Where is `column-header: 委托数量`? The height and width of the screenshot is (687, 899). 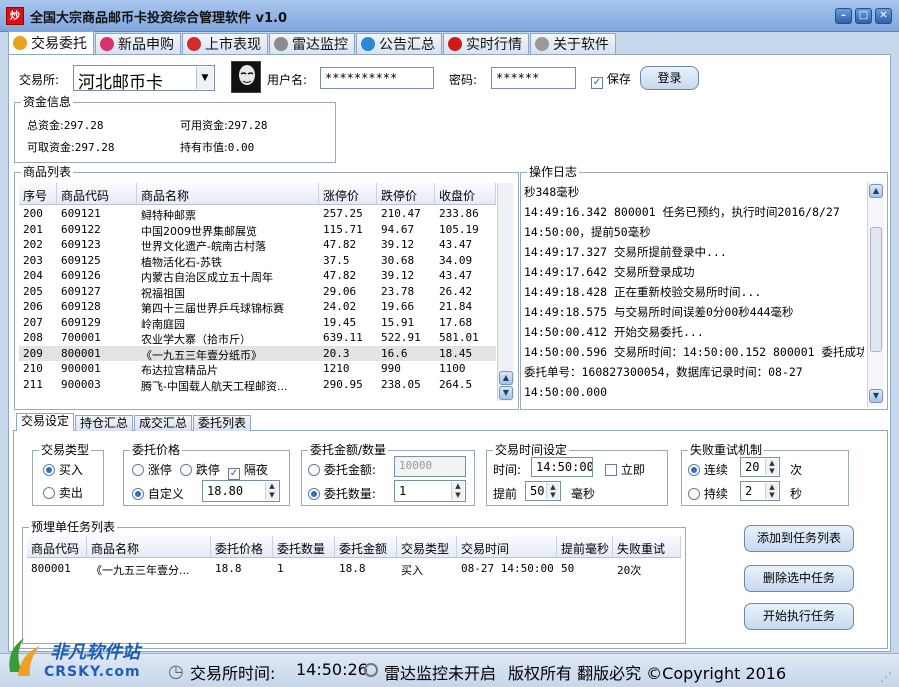 column-header: 委托数量 is located at coordinates (304, 546).